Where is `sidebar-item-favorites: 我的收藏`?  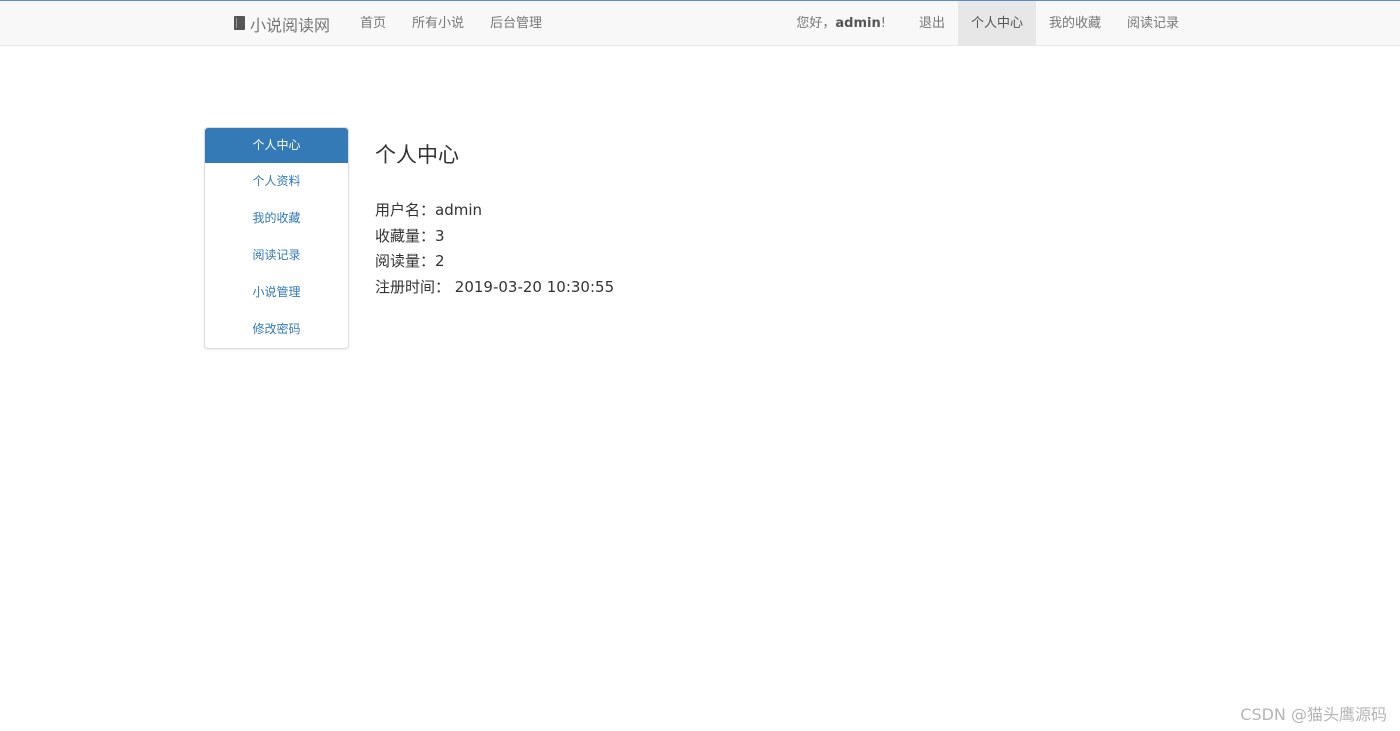 sidebar-item-favorites: 我的收藏 is located at coordinates (276, 218).